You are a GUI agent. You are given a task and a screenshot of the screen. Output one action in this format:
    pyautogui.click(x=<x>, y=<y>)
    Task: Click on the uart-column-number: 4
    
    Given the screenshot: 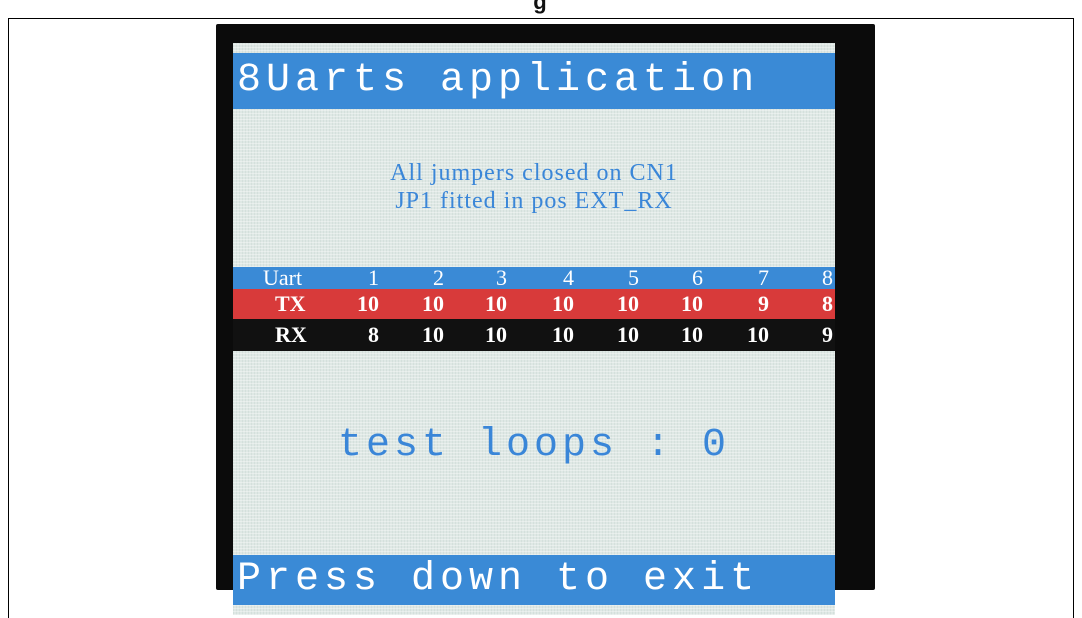 What is the action you would take?
    pyautogui.click(x=568, y=277)
    